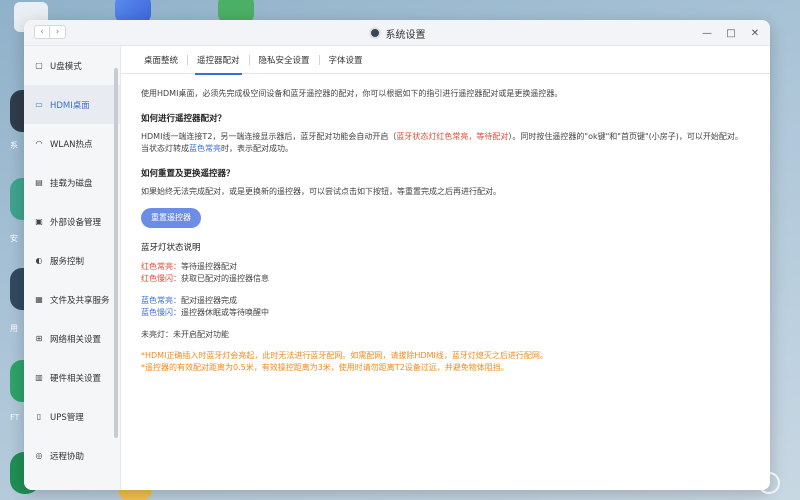 This screenshot has width=800, height=500. What do you see at coordinates (161, 300) in the screenshot?
I see `status-label: 蓝色常亮：` at bounding box center [161, 300].